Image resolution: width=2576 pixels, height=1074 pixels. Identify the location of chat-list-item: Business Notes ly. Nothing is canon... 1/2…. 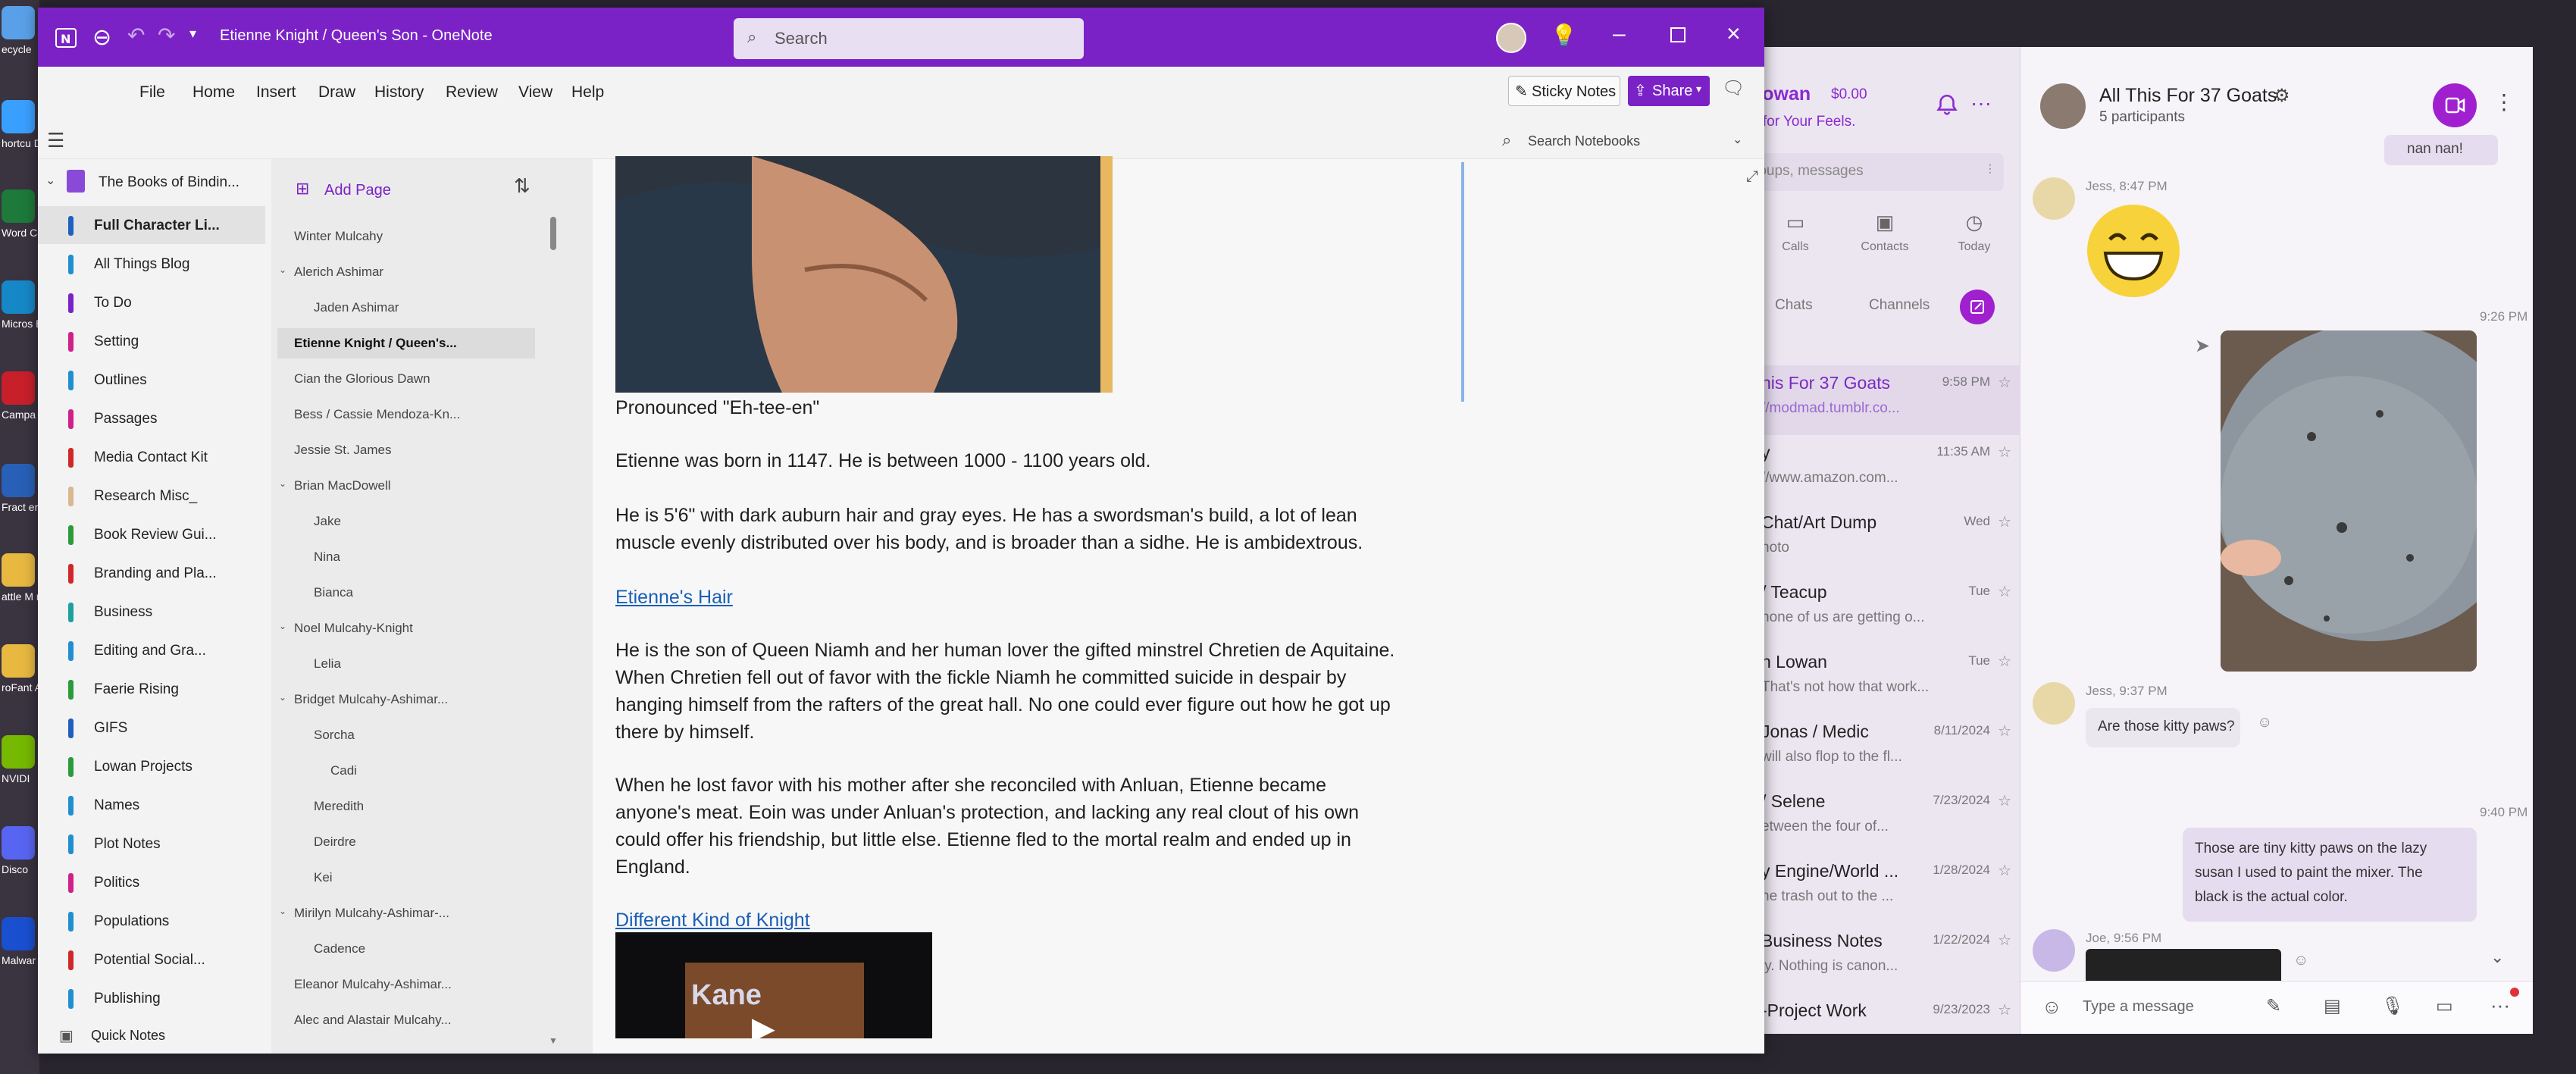
(1885, 958).